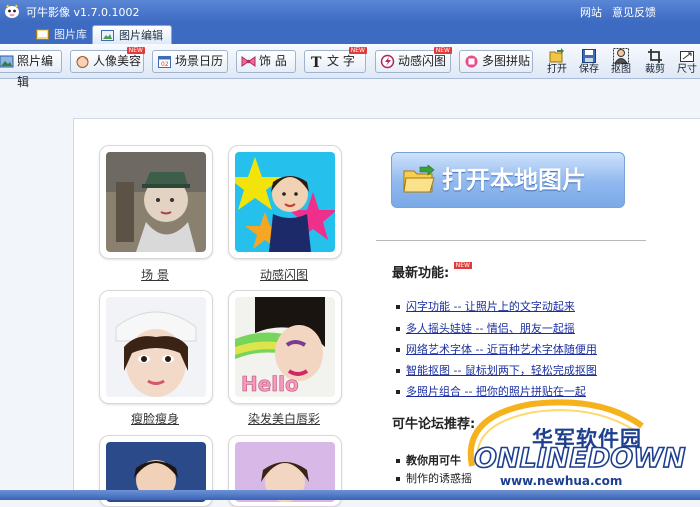  Describe the element at coordinates (490, 306) in the screenshot. I see `feature-link-text: 闪字功能 -- 让照片上的文字动起来` at that location.